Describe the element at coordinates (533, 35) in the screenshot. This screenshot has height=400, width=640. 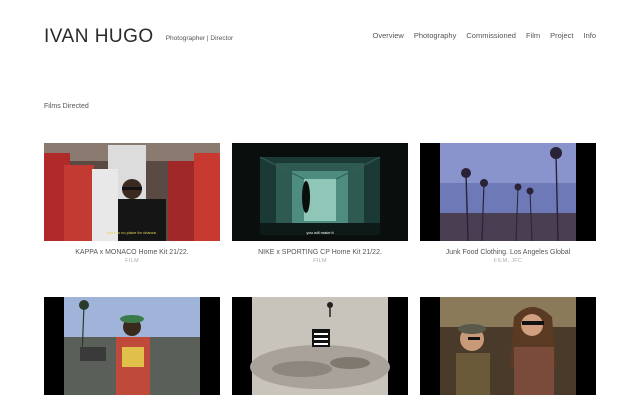
I see `nav-film: Film` at that location.